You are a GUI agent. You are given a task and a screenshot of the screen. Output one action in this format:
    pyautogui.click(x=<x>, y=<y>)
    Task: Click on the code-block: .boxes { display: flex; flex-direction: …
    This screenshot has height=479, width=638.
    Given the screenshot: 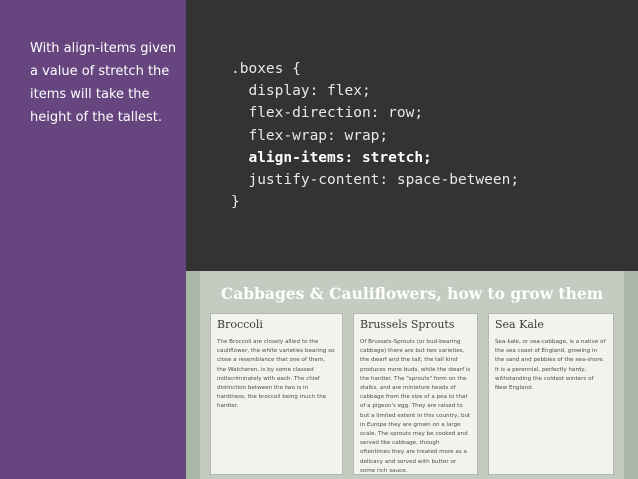 What is the action you would take?
    pyautogui.click(x=375, y=135)
    